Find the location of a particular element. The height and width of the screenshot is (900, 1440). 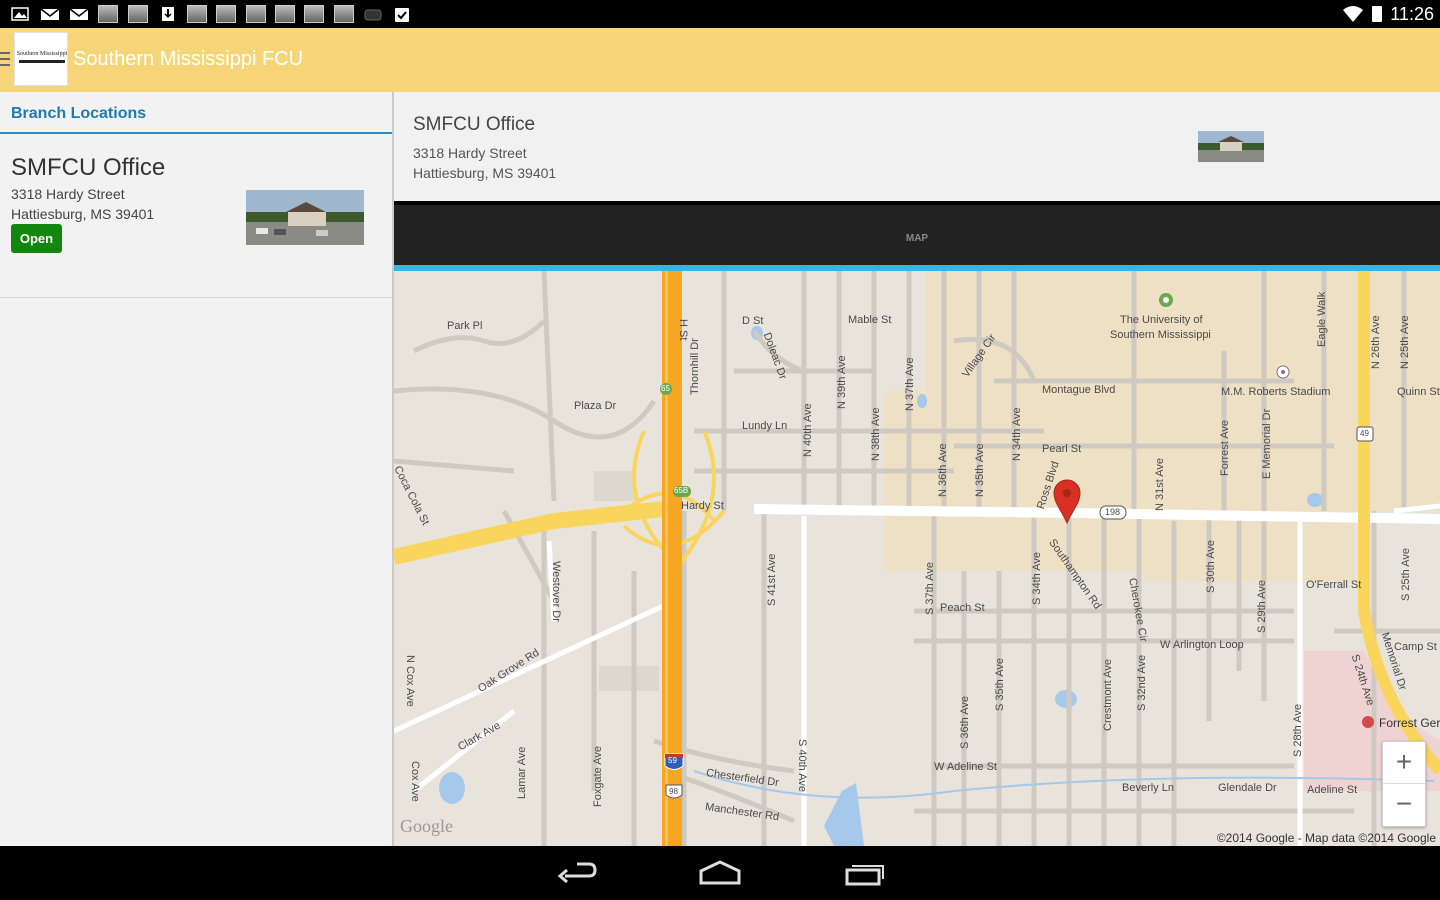

download-icon is located at coordinates (168, 14).